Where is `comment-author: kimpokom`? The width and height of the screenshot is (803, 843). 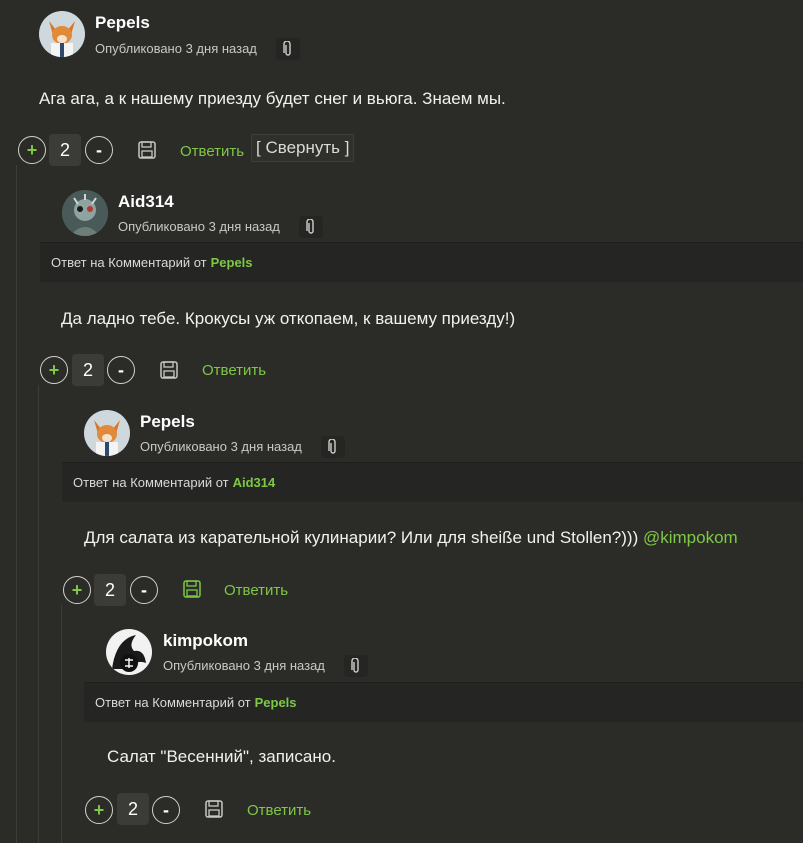
comment-author: kimpokom is located at coordinates (205, 641).